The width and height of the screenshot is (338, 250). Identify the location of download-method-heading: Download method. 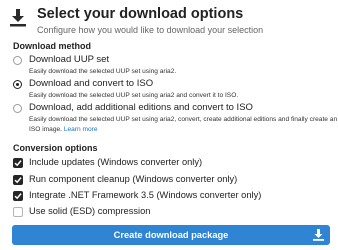
(52, 46).